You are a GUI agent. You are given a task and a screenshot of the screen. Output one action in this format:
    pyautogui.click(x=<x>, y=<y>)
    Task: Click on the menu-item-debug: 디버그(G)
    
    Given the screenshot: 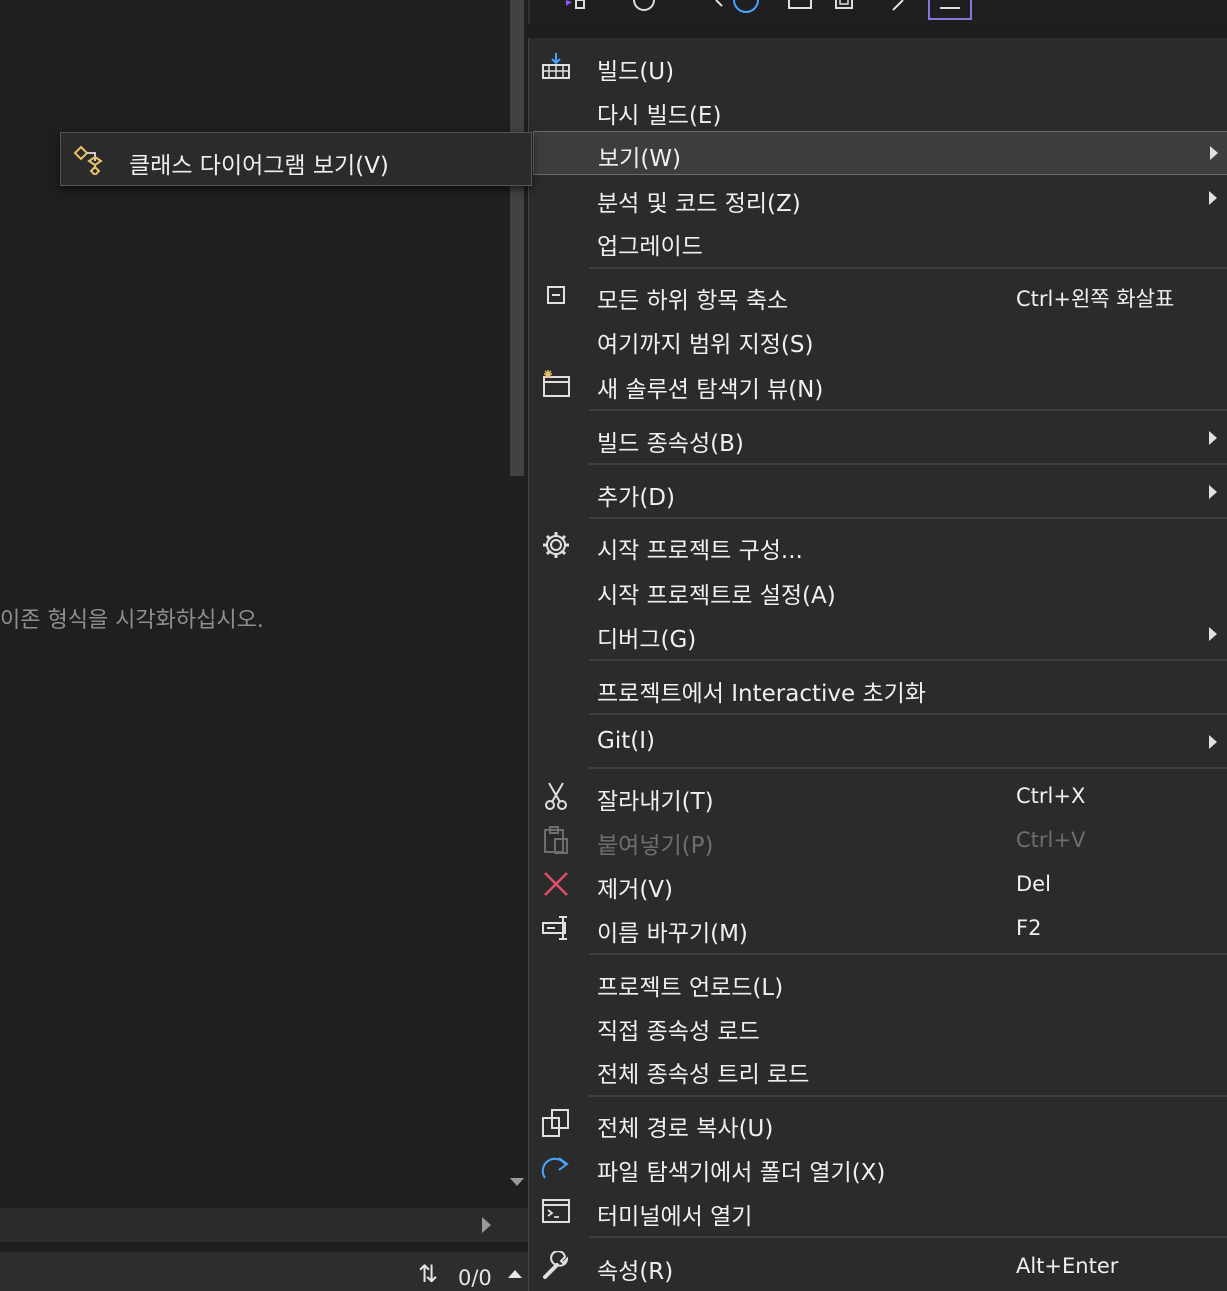 What is the action you would take?
    pyautogui.click(x=878, y=634)
    